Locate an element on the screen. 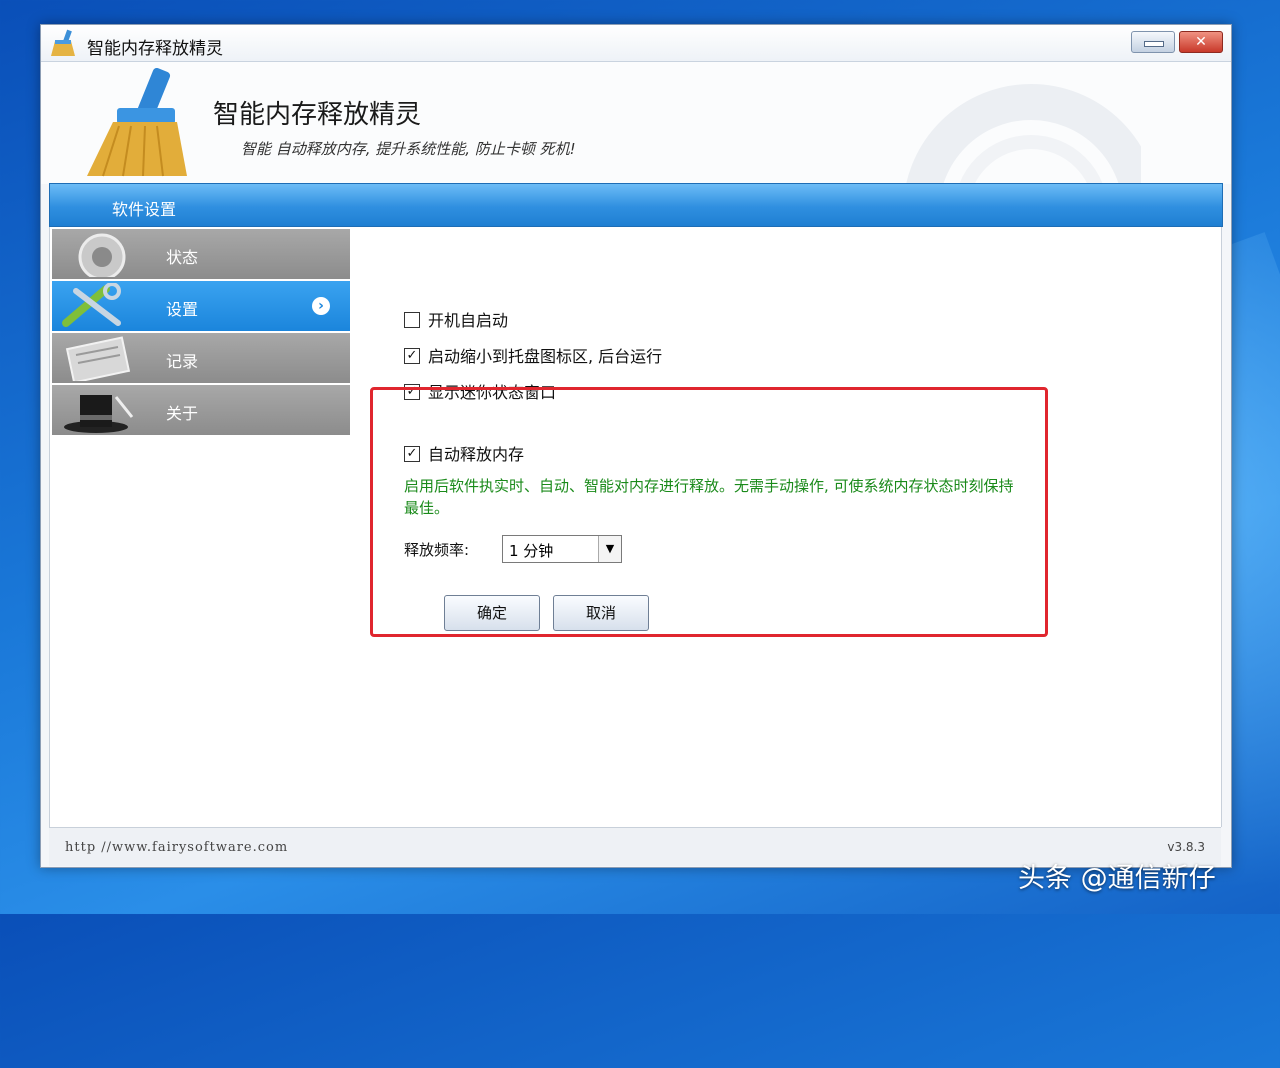 This screenshot has height=1068, width=1280. broom-app-icon is located at coordinates (63, 42).